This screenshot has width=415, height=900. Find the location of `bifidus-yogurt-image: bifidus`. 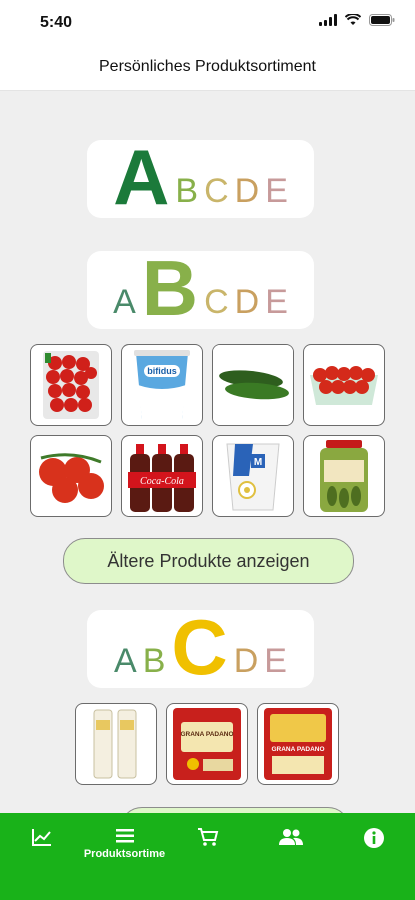

bifidus-yogurt-image: bifidus is located at coordinates (162, 384).